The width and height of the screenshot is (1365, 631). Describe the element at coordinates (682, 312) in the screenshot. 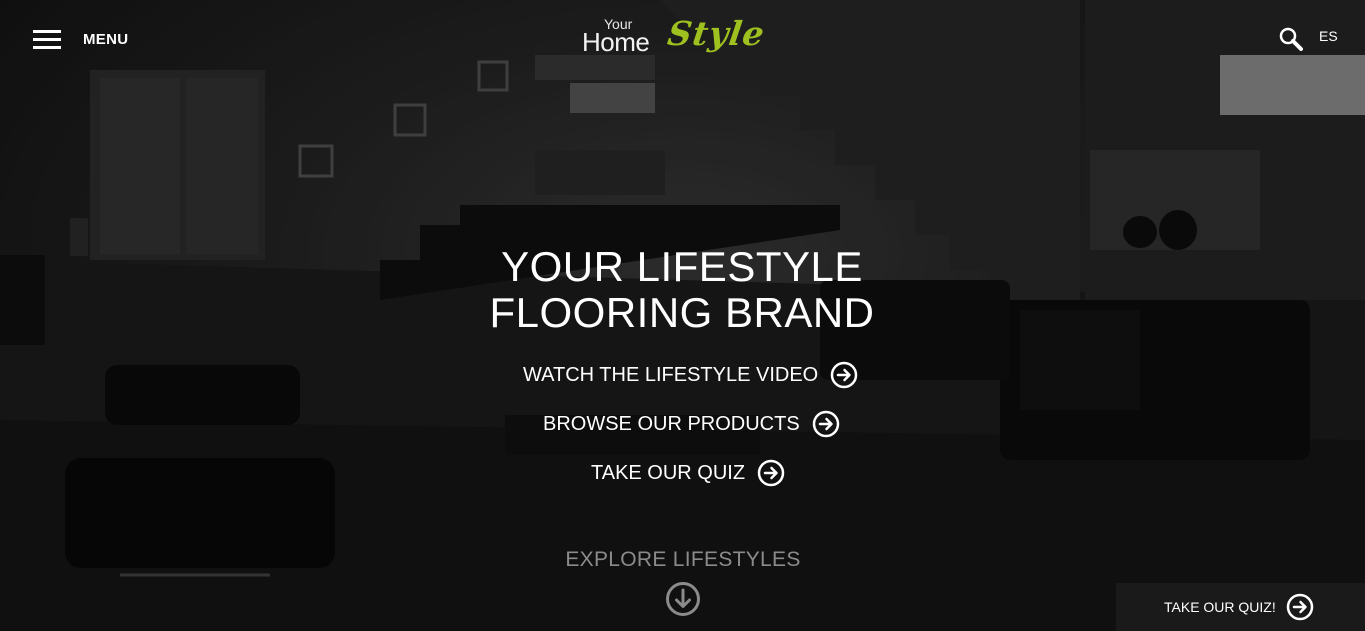

I see `headline-line-2: FLOORING BRAND` at that location.